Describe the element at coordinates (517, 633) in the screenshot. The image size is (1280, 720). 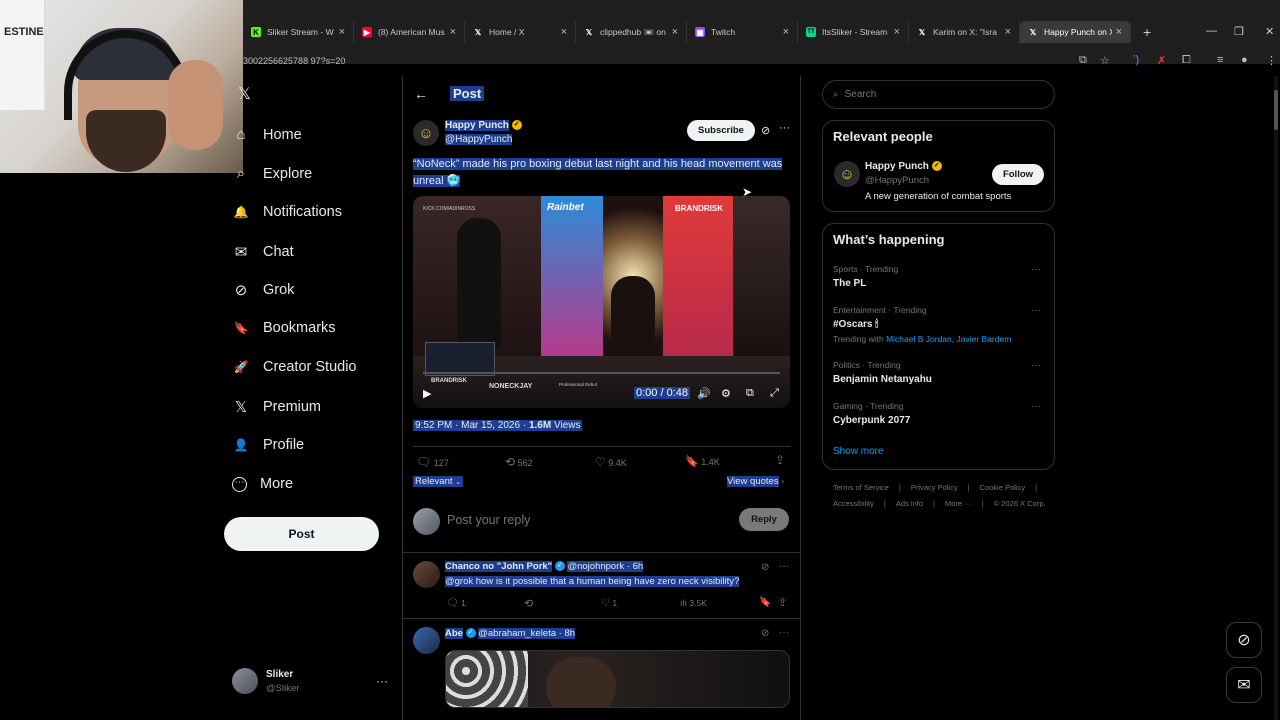
I see `reply-handle: @abraham_keleta` at that location.